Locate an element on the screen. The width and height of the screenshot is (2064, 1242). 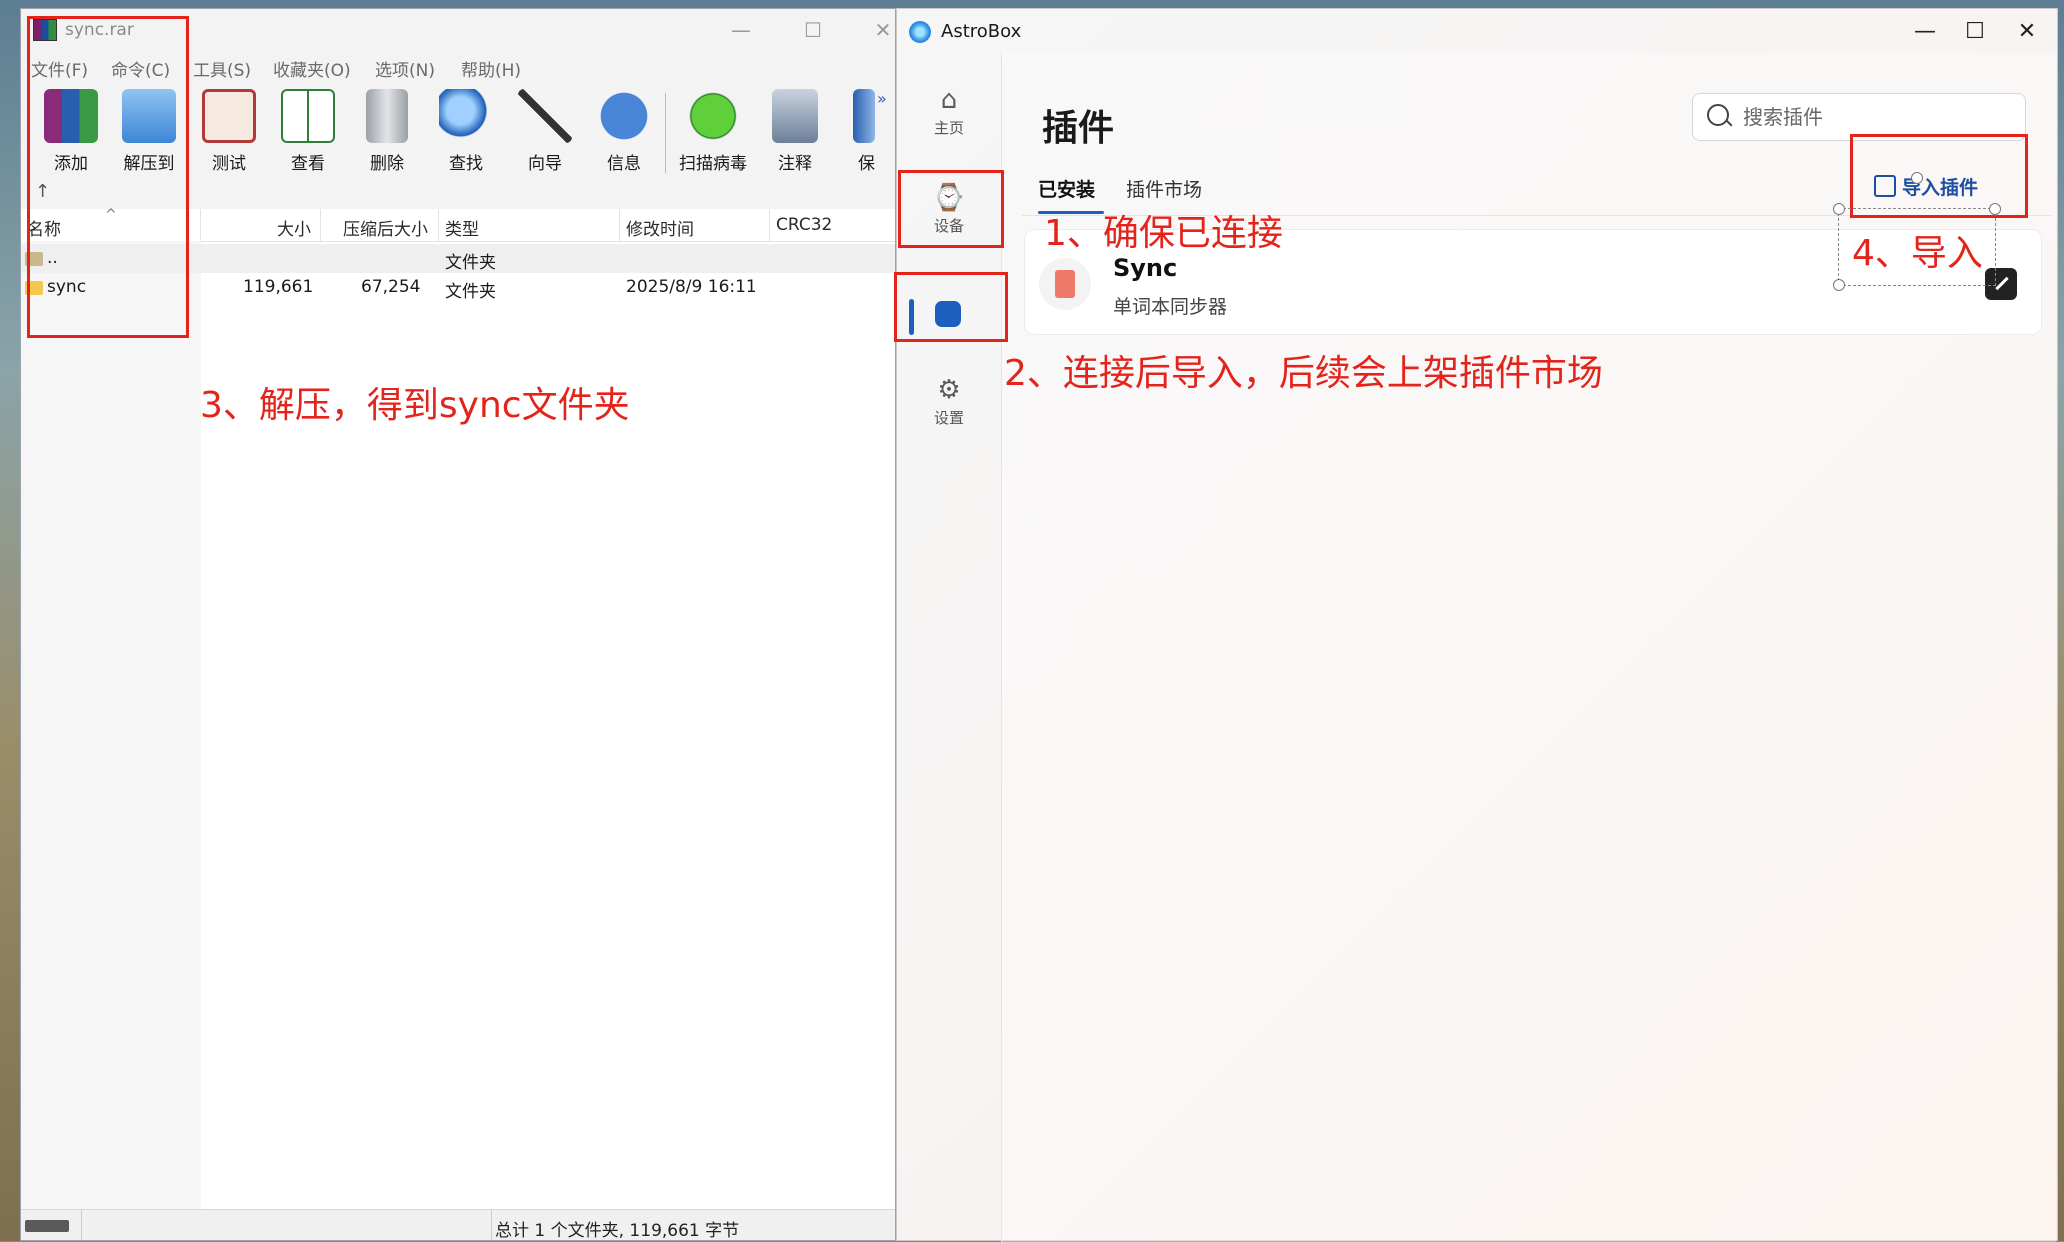
find-label: 查找 is located at coordinates (466, 164).